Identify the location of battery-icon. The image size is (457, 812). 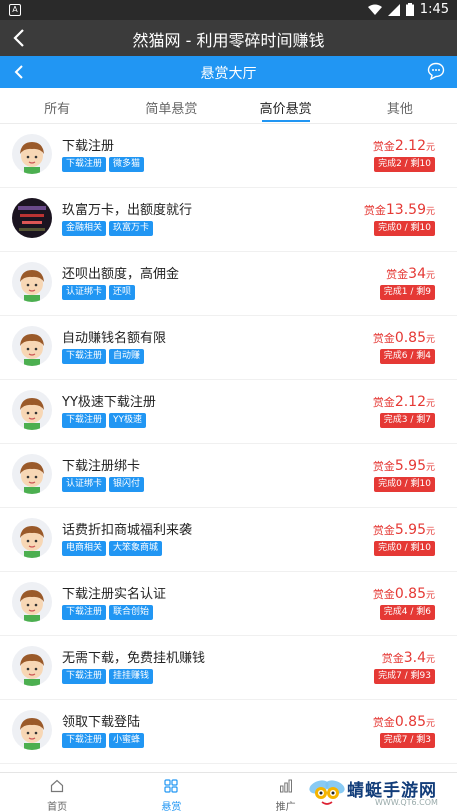
(409, 9).